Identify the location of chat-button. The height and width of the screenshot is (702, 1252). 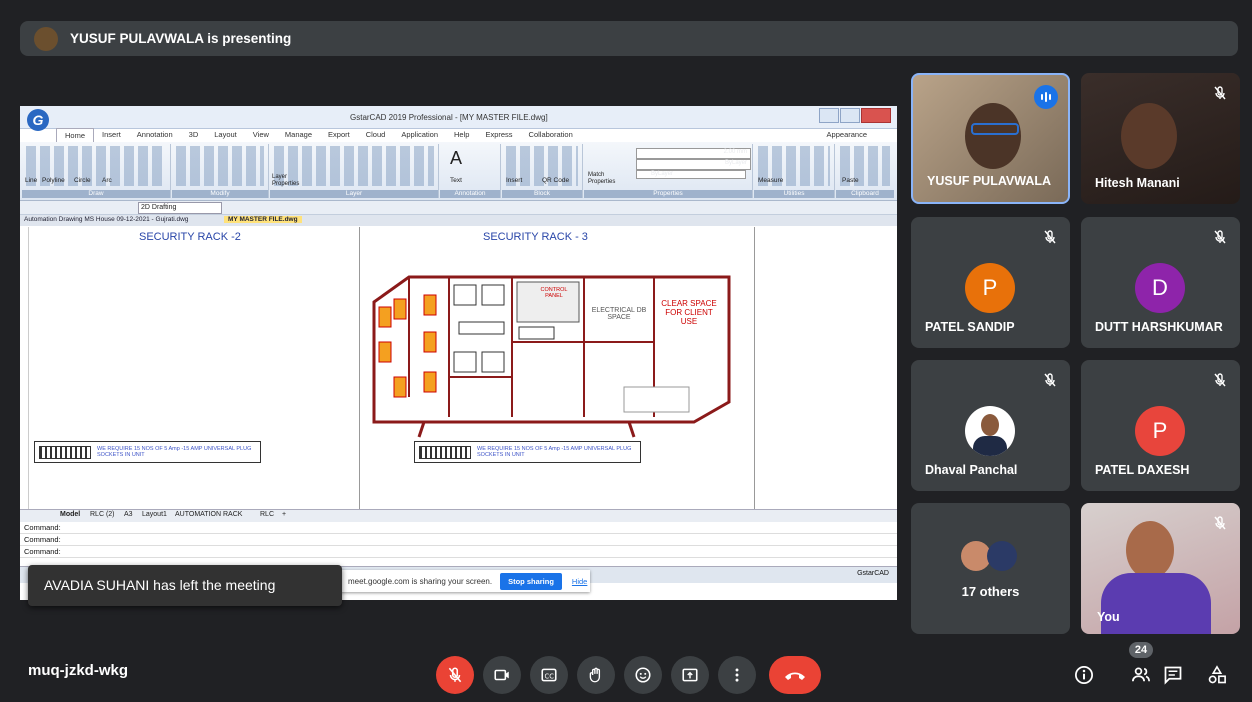
(1173, 675).